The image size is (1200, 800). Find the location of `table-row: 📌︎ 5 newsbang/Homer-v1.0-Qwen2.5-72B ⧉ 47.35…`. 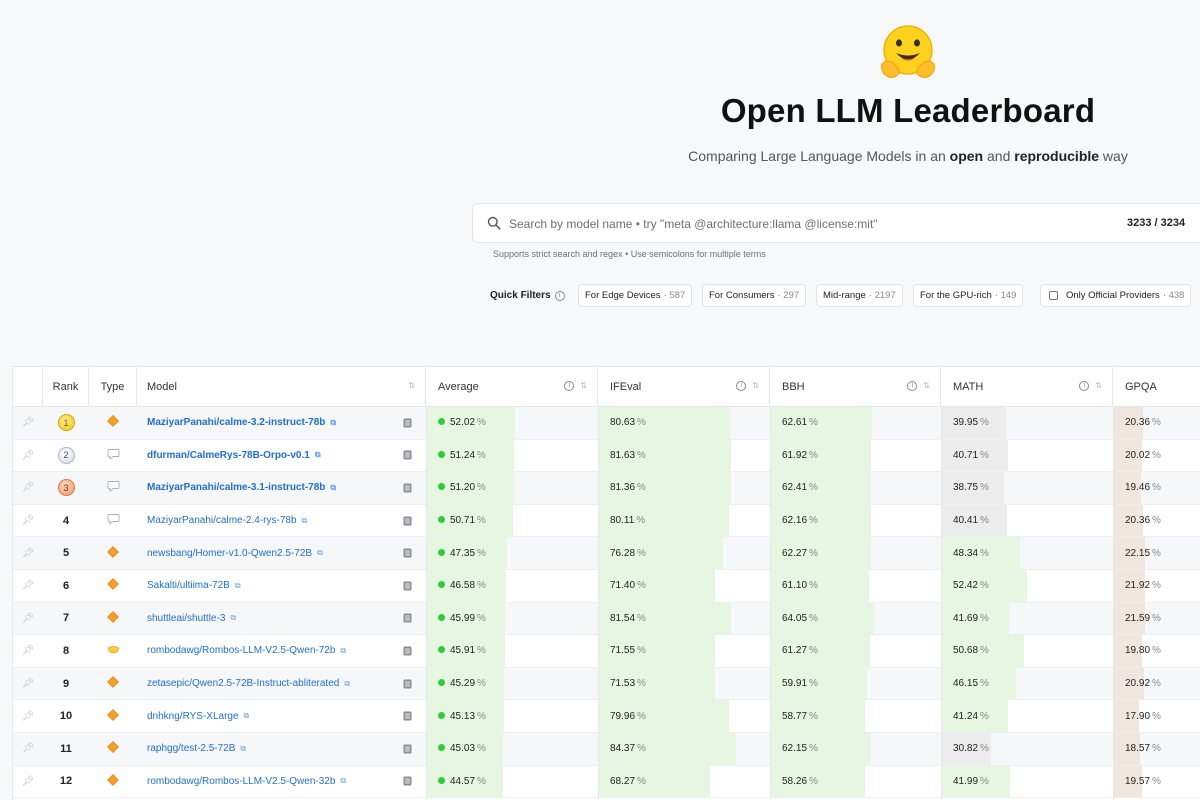

table-row: 📌︎ 5 newsbang/Homer-v1.0-Qwen2.5-72B ⧉ 47.35… is located at coordinates (606, 553).